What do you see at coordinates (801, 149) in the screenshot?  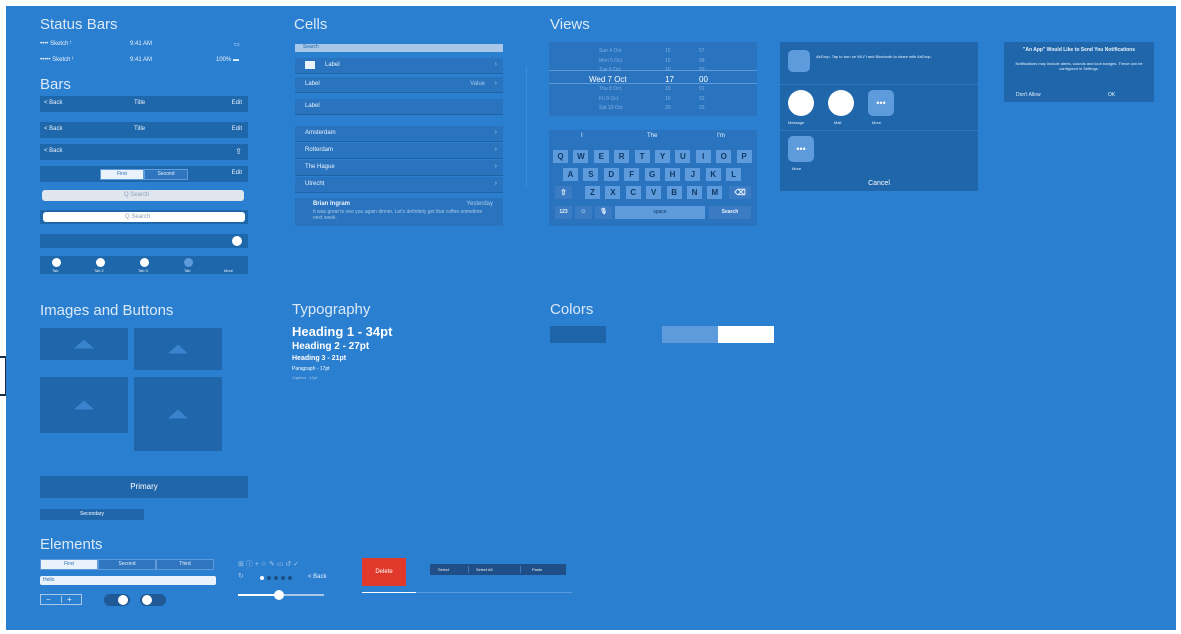 I see `more-action-button: •••` at bounding box center [801, 149].